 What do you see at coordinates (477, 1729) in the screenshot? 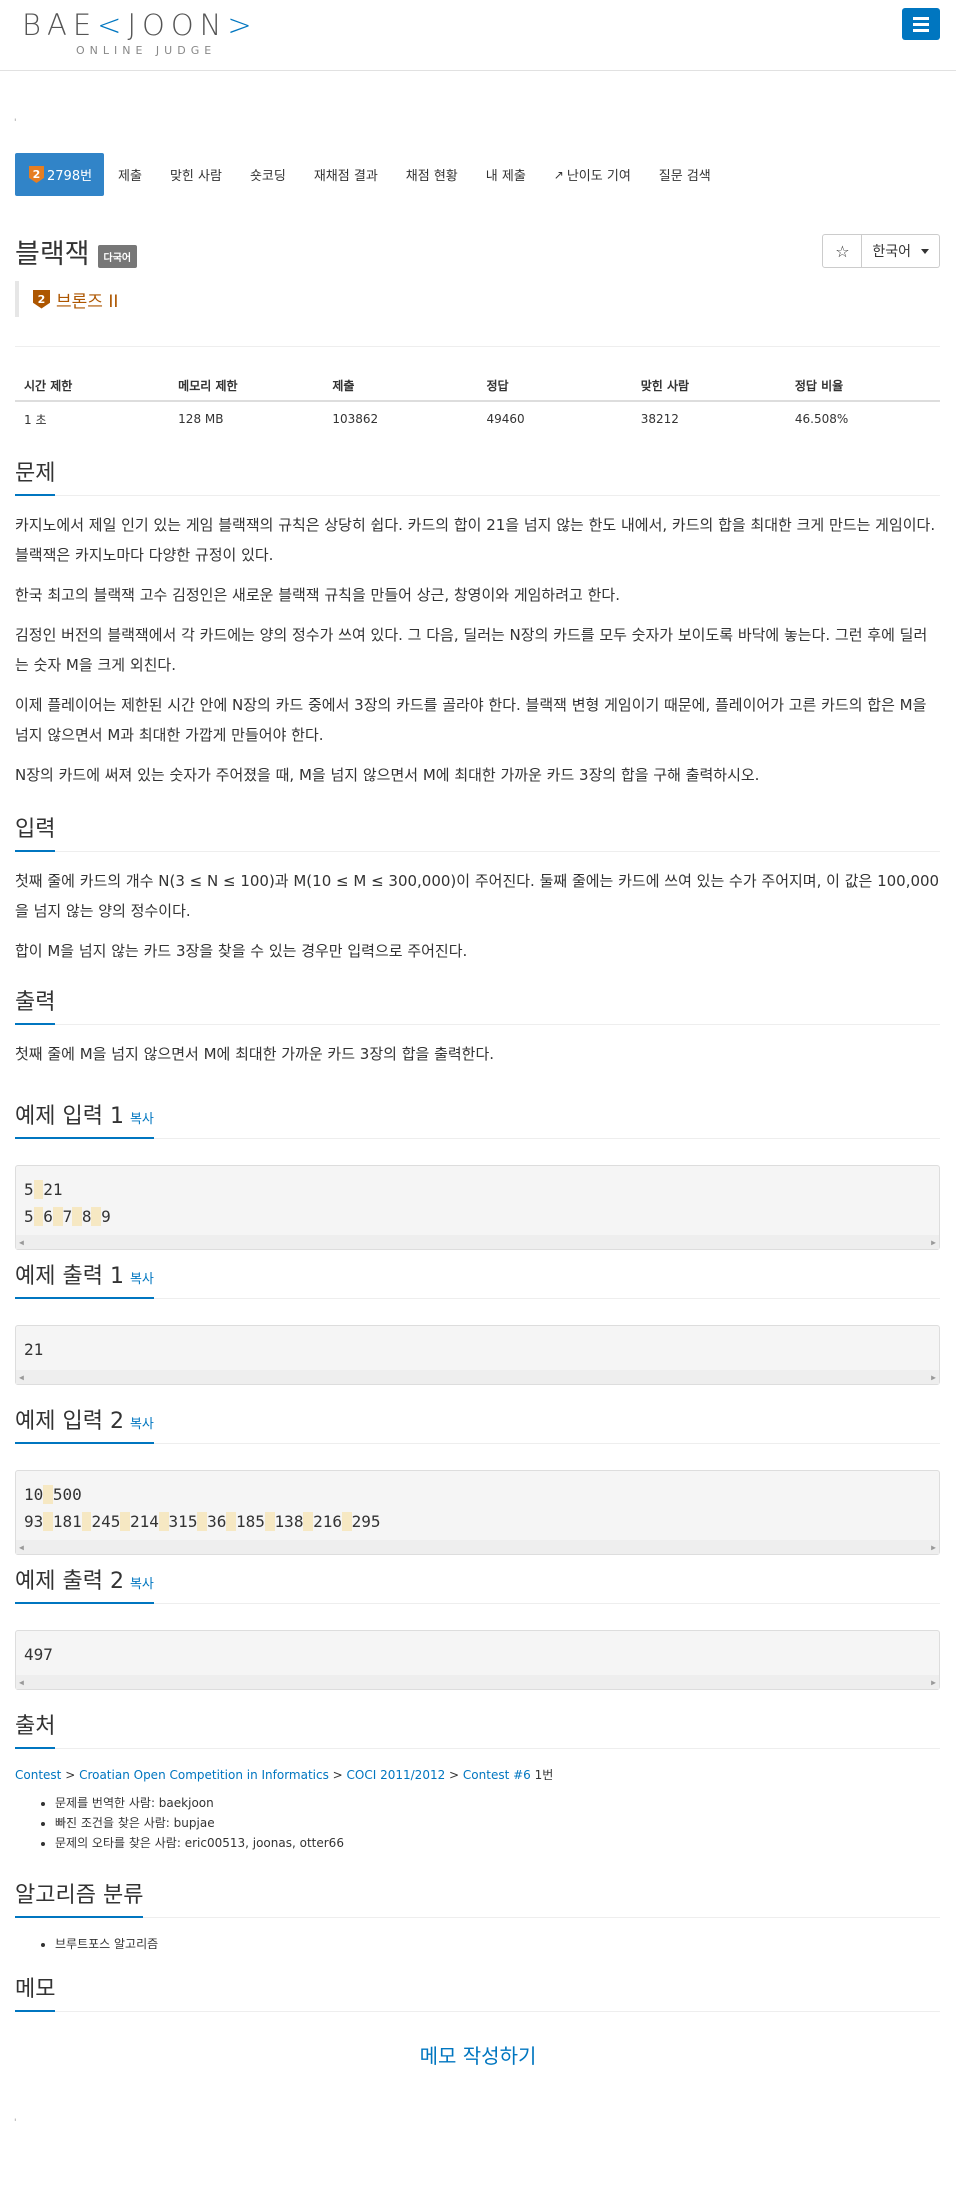
I see `section-headline: 출처` at bounding box center [477, 1729].